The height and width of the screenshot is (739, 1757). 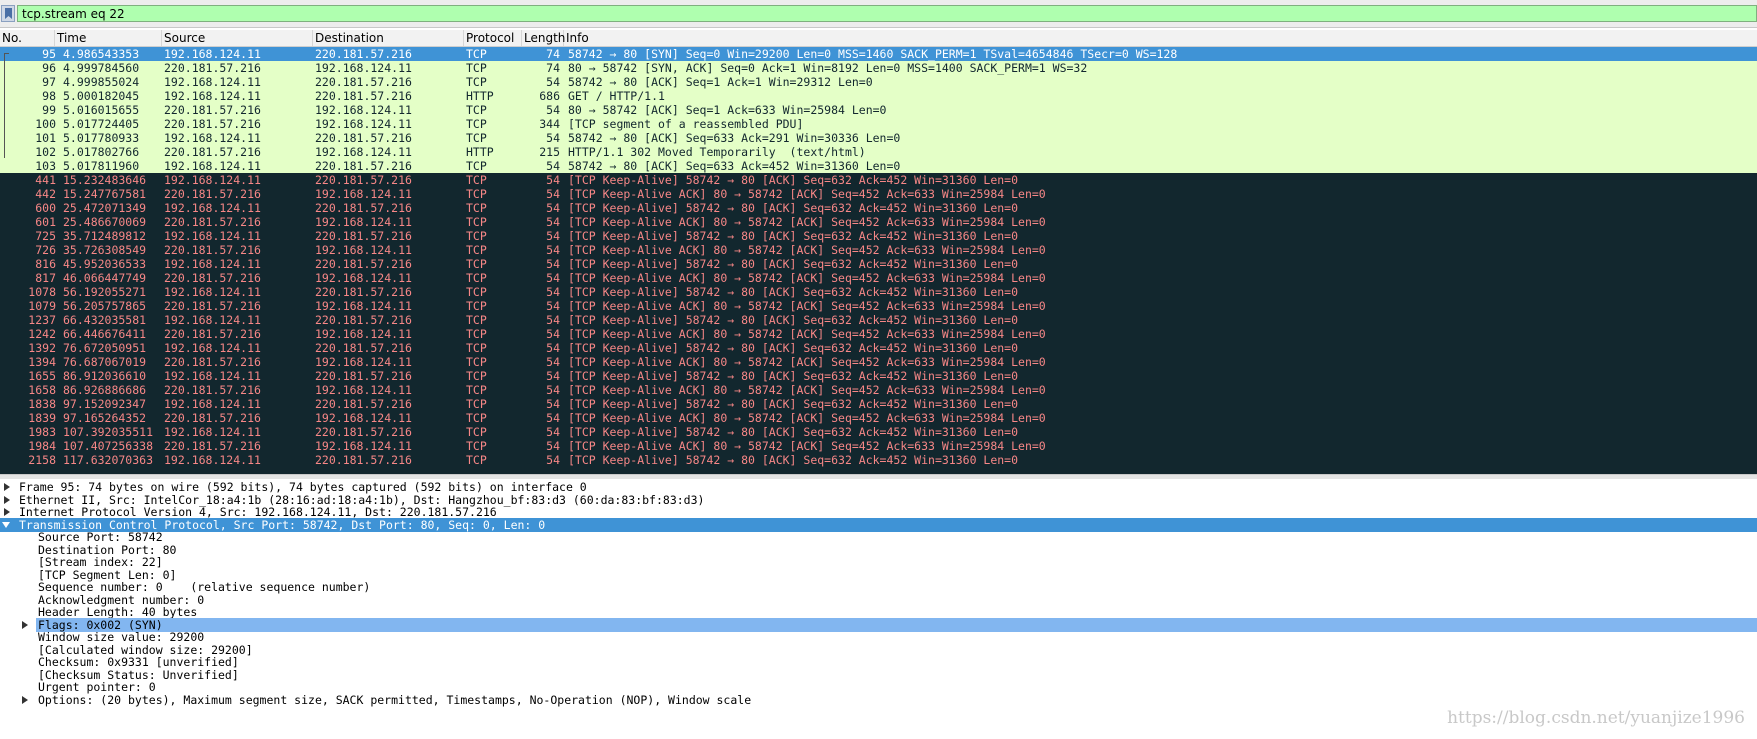 What do you see at coordinates (49, 96) in the screenshot?
I see `packet-cell-no: 98` at bounding box center [49, 96].